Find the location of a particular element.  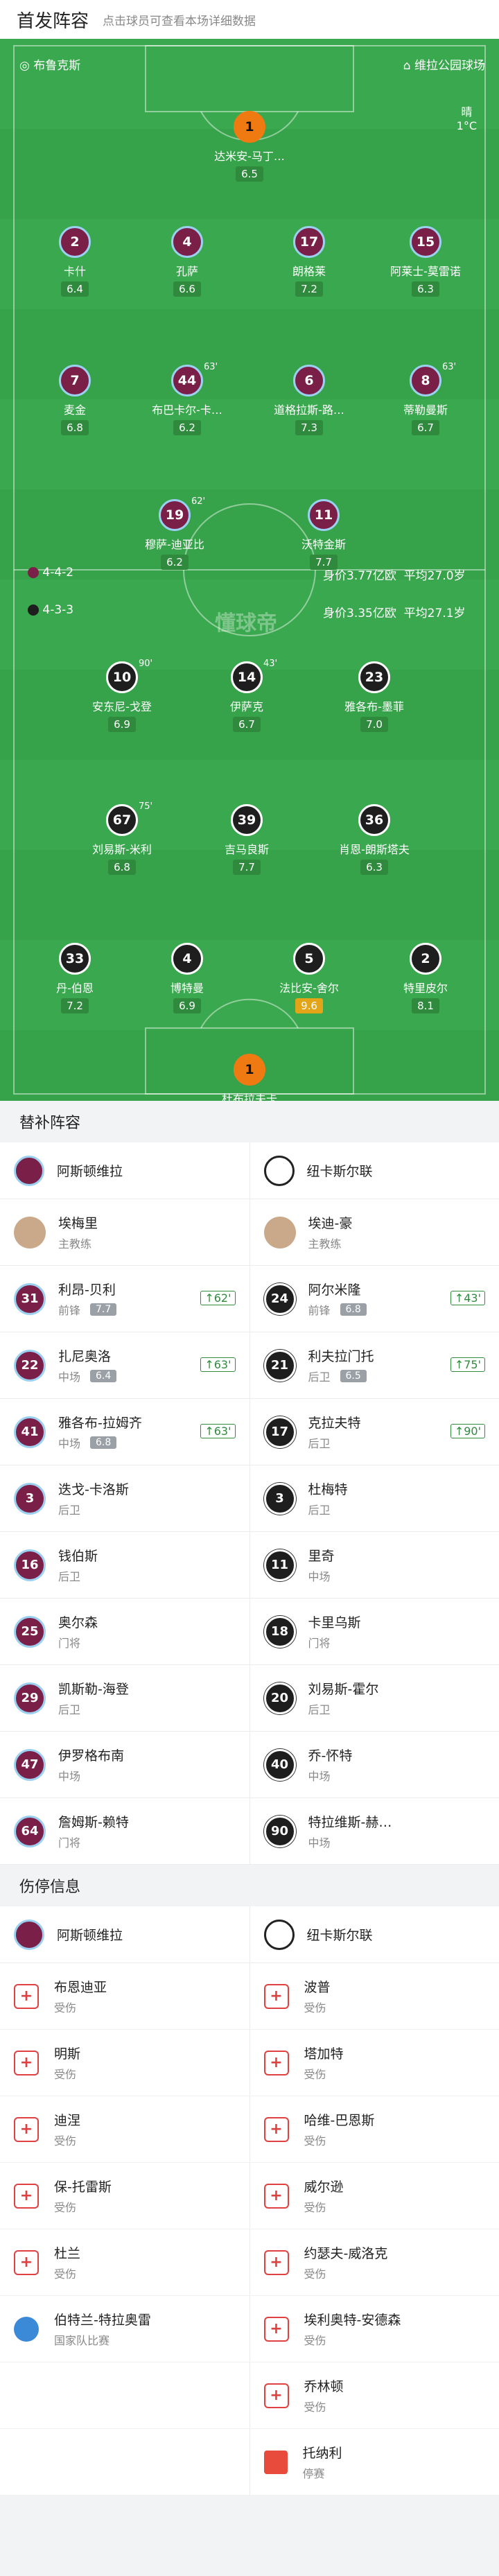

shirt-number: 18 is located at coordinates (279, 1631).